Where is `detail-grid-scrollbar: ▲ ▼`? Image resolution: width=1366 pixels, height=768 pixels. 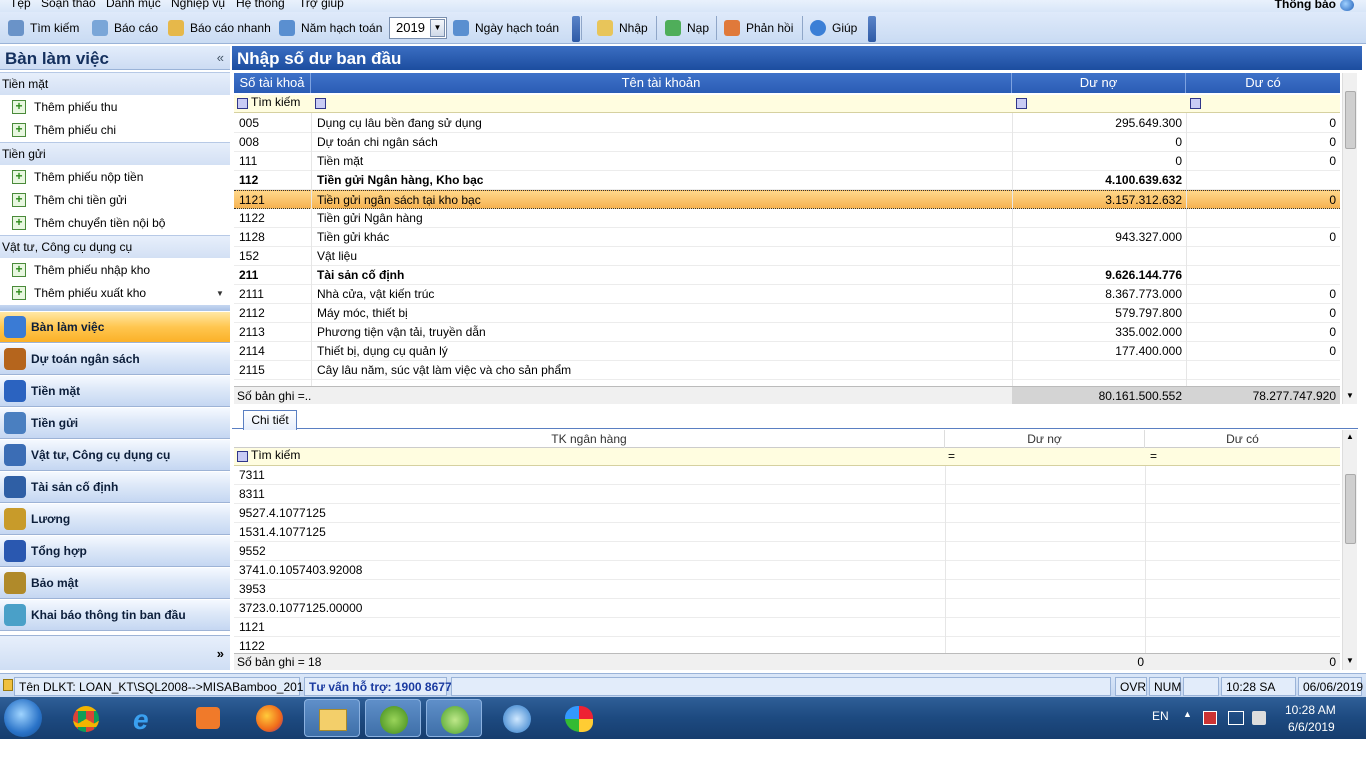
detail-grid-scrollbar: ▲ ▼ is located at coordinates (1349, 550).